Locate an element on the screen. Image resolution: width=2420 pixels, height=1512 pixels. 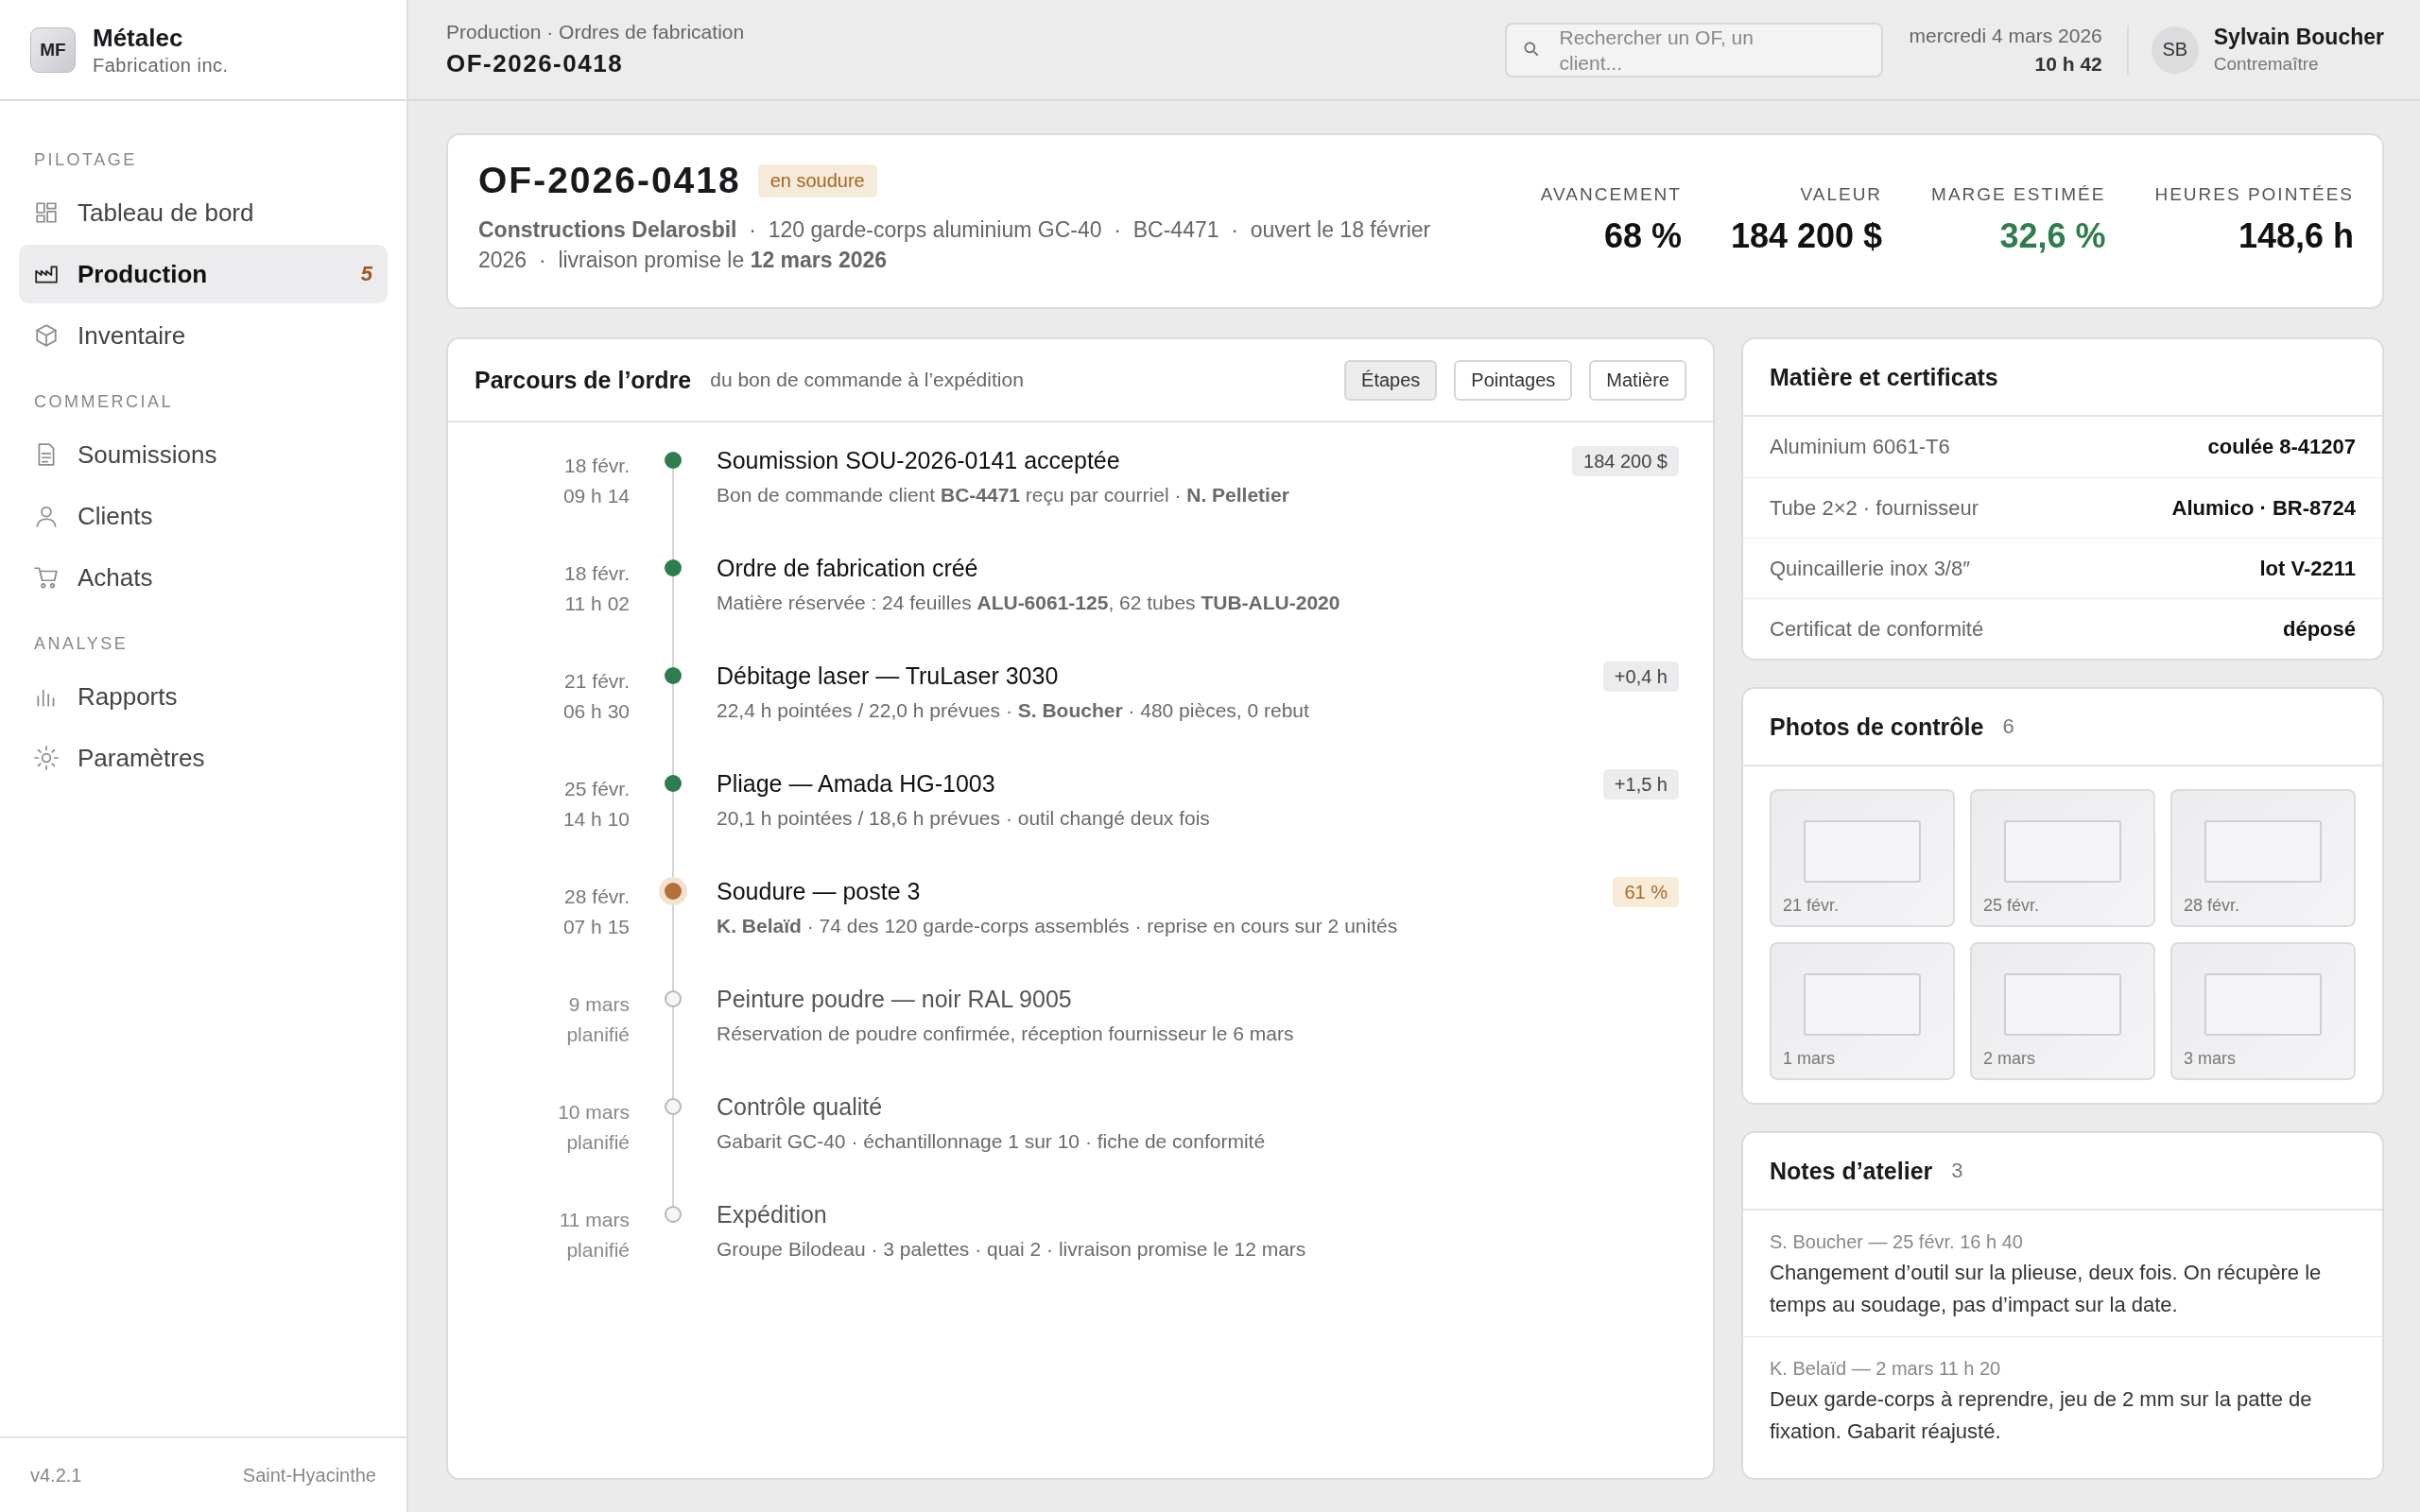
note-author: K. Belaïd — 2 mars 11 h 20 is located at coordinates (1886, 1369).